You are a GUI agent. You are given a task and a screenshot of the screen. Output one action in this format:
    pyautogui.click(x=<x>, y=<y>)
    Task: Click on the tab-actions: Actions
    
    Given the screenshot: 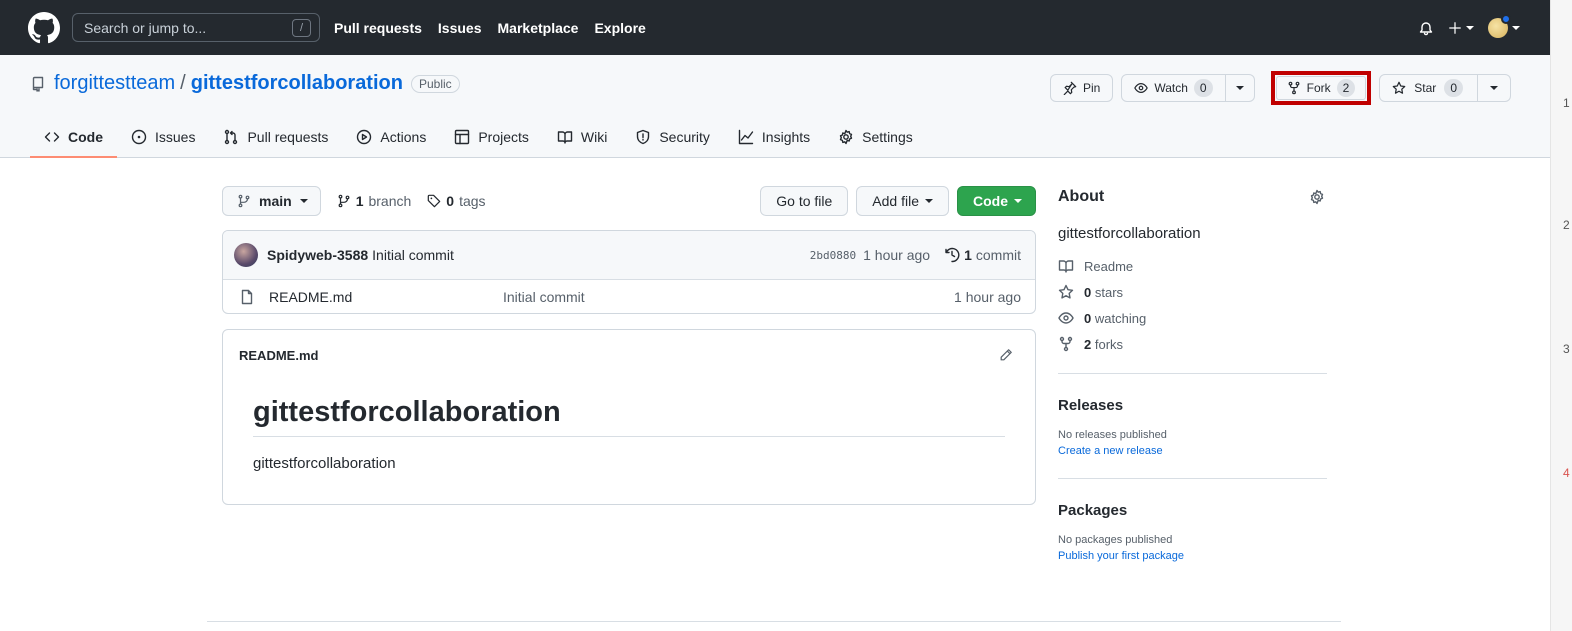 What is the action you would take?
    pyautogui.click(x=391, y=137)
    